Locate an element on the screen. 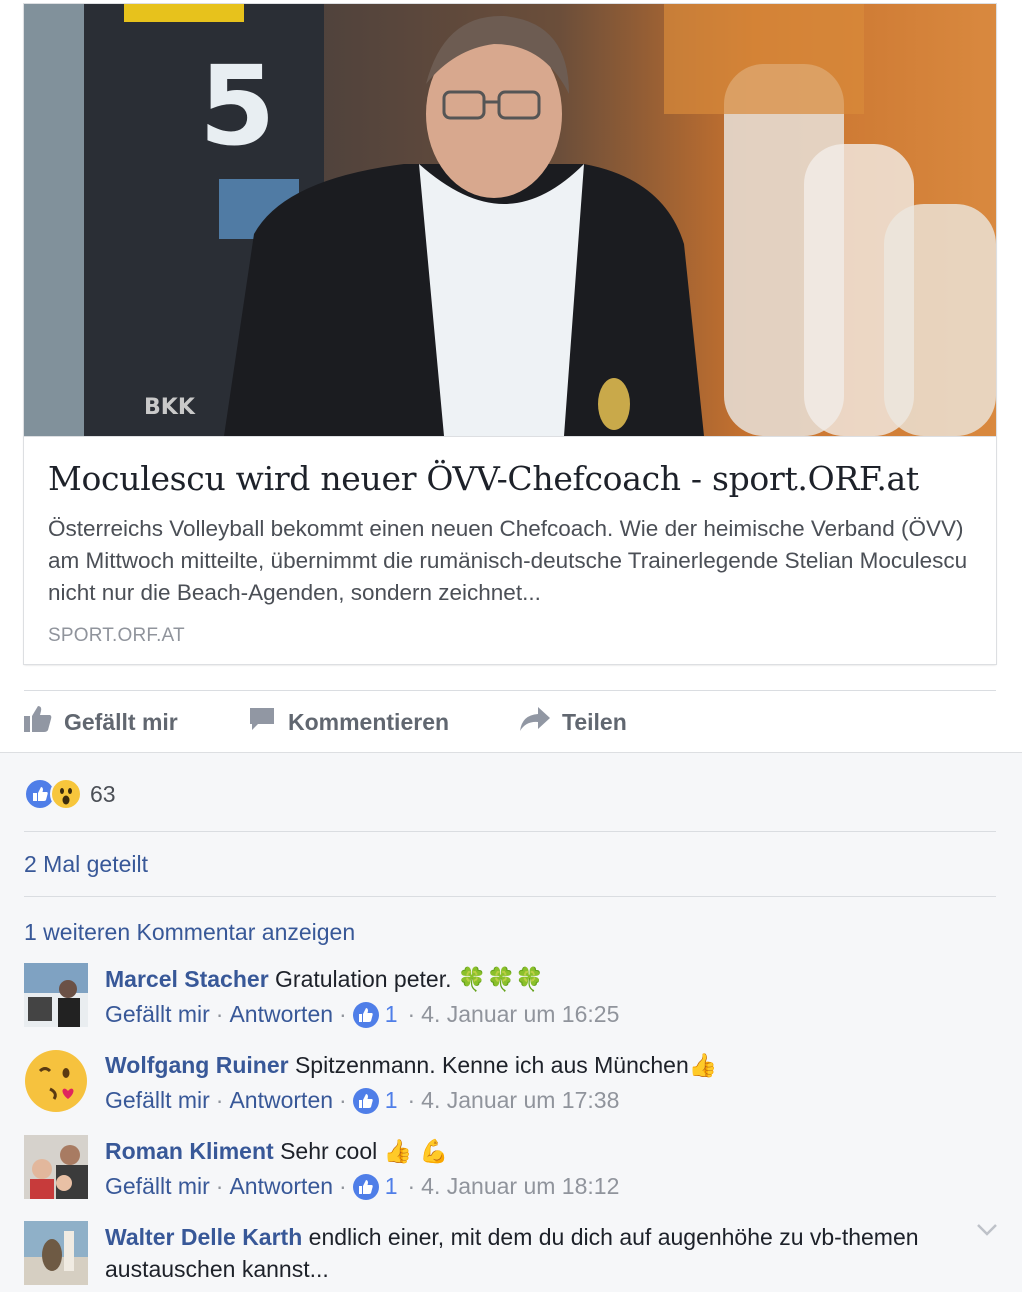  comment-body: Sehr cool is located at coordinates (332, 1151).